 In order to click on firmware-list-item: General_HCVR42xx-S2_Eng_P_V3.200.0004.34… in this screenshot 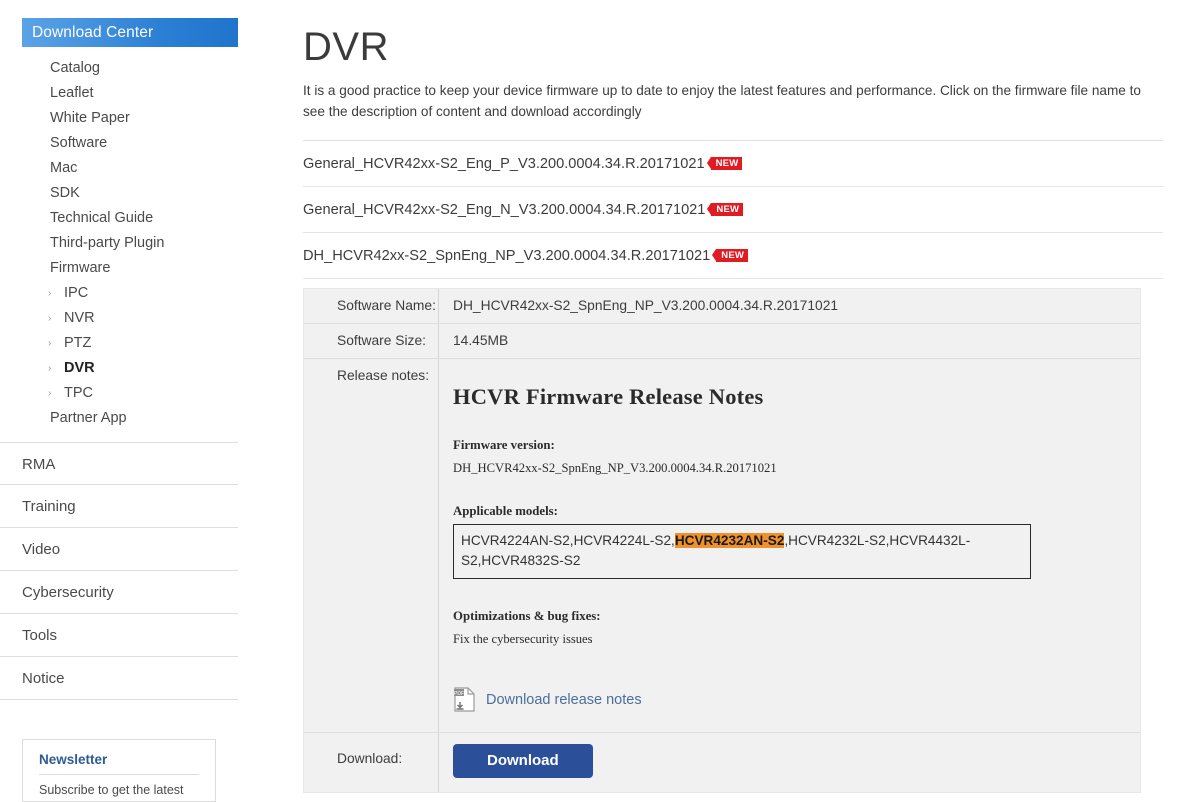, I will do `click(733, 164)`.